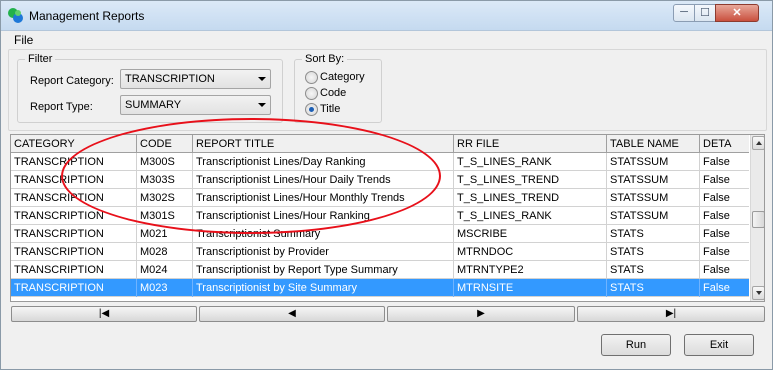 The height and width of the screenshot is (370, 773). I want to click on filter-legend: Filter, so click(40, 59).